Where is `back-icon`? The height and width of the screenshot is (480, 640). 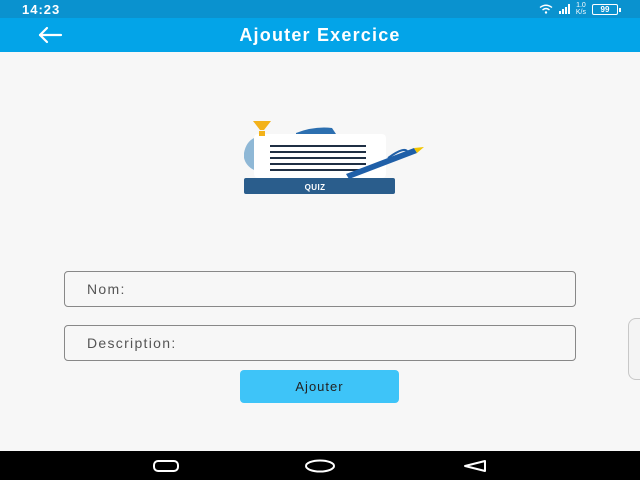 back-icon is located at coordinates (475, 465).